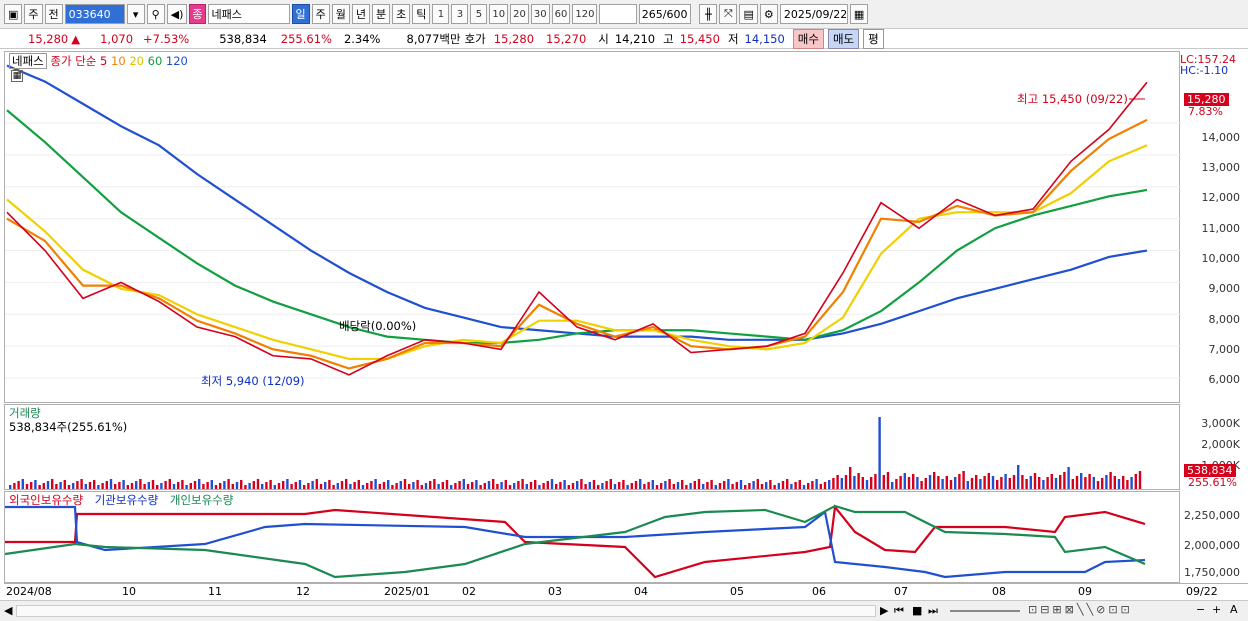 This screenshot has height=621, width=1248. What do you see at coordinates (33, 14) in the screenshot?
I see `stock-type-select: 주` at bounding box center [33, 14].